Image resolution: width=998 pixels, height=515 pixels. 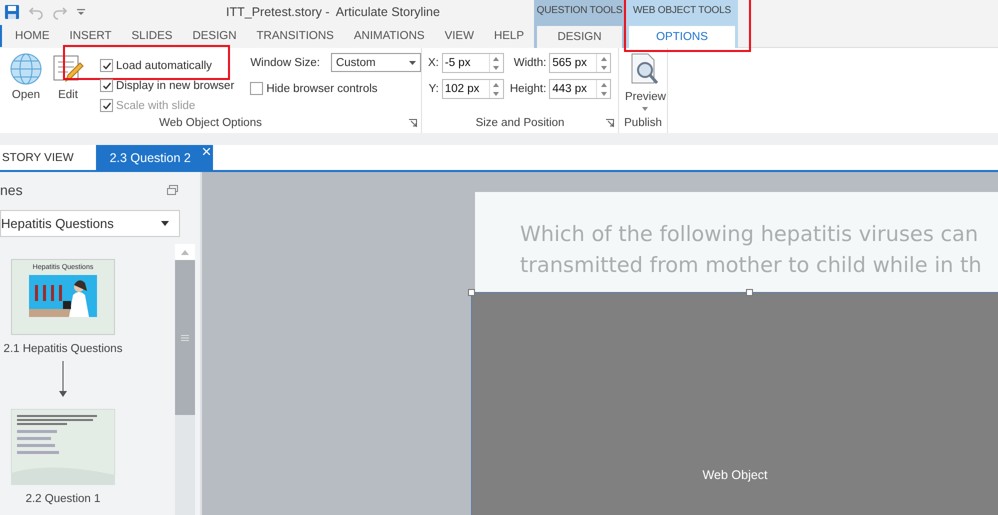 I want to click on contextual-group-header: QUESTION TOOLS, so click(x=580, y=11).